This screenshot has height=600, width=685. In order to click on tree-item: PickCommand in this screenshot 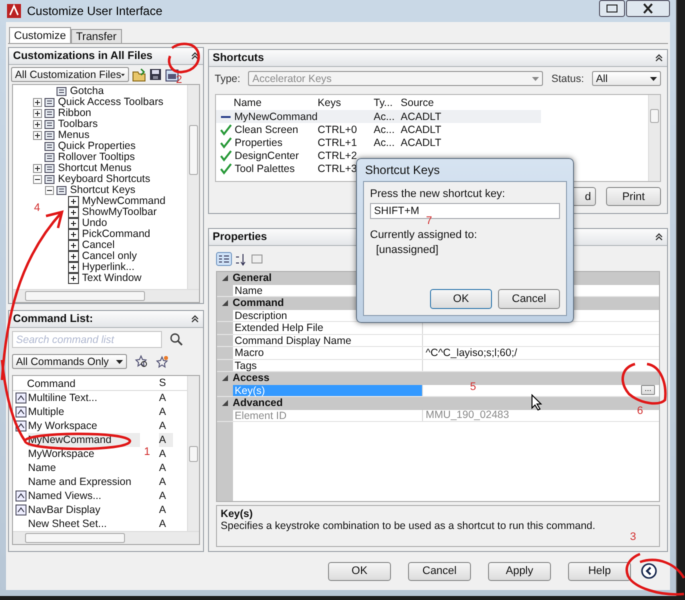, I will do `click(116, 234)`.